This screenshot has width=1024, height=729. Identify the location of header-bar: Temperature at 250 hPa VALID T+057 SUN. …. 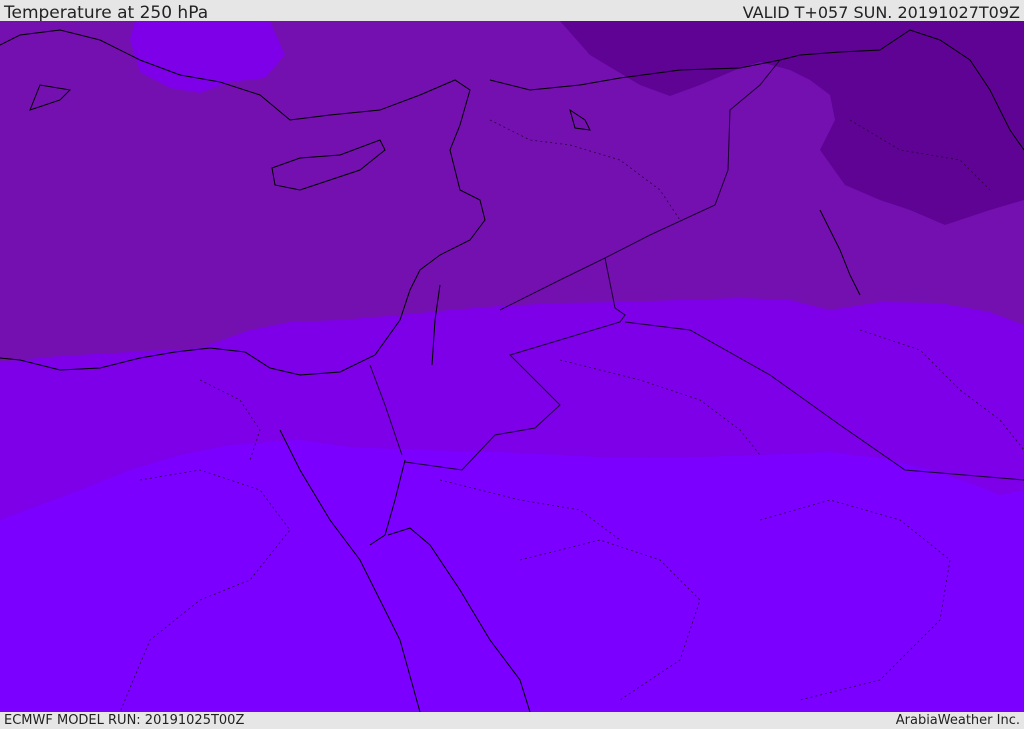
(512, 11).